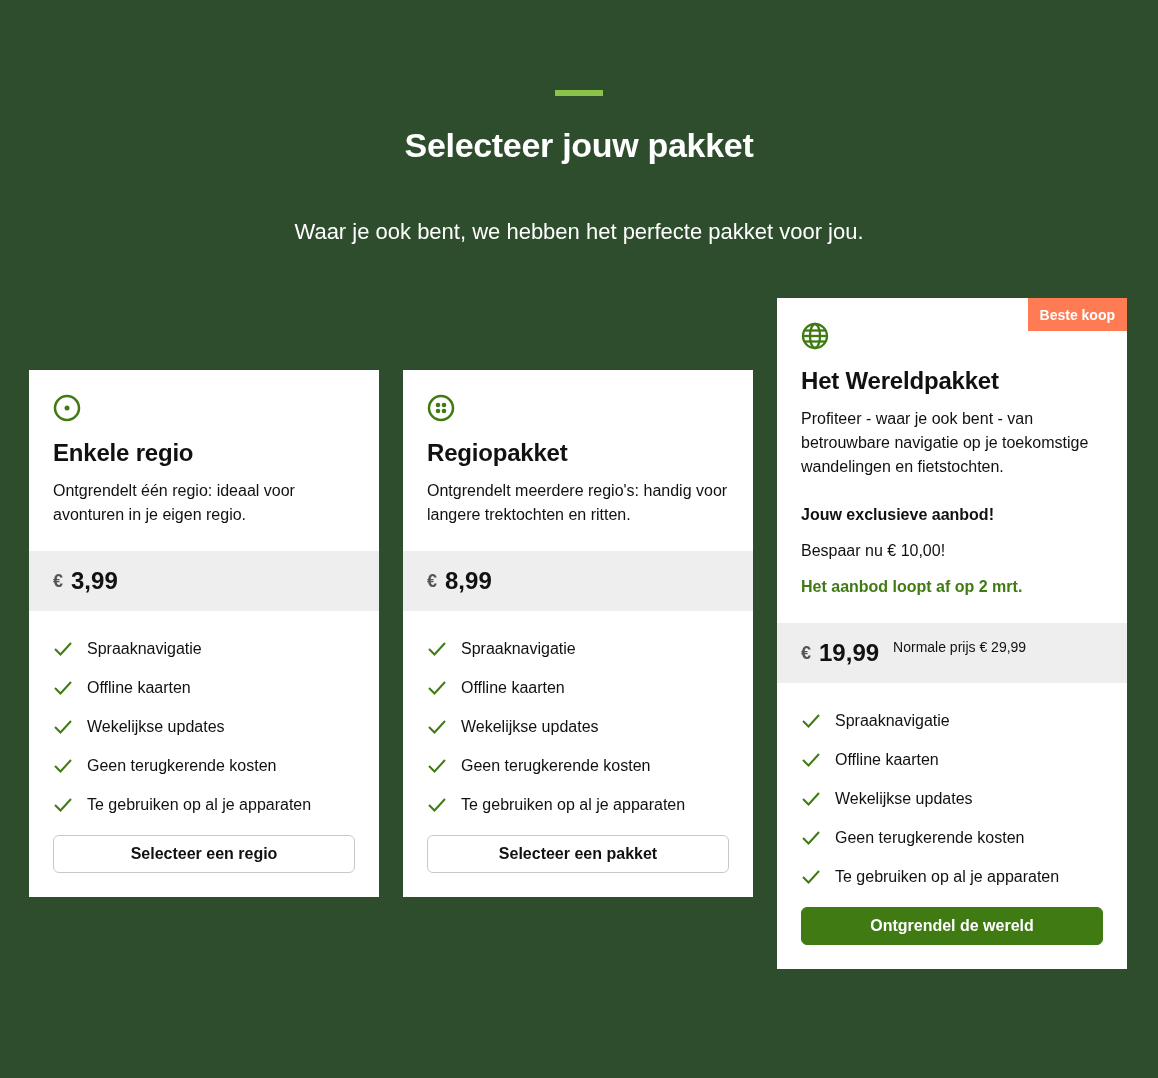 This screenshot has width=1158, height=1078. What do you see at coordinates (579, 145) in the screenshot?
I see `page-title: Selecteer jouw pakket` at bounding box center [579, 145].